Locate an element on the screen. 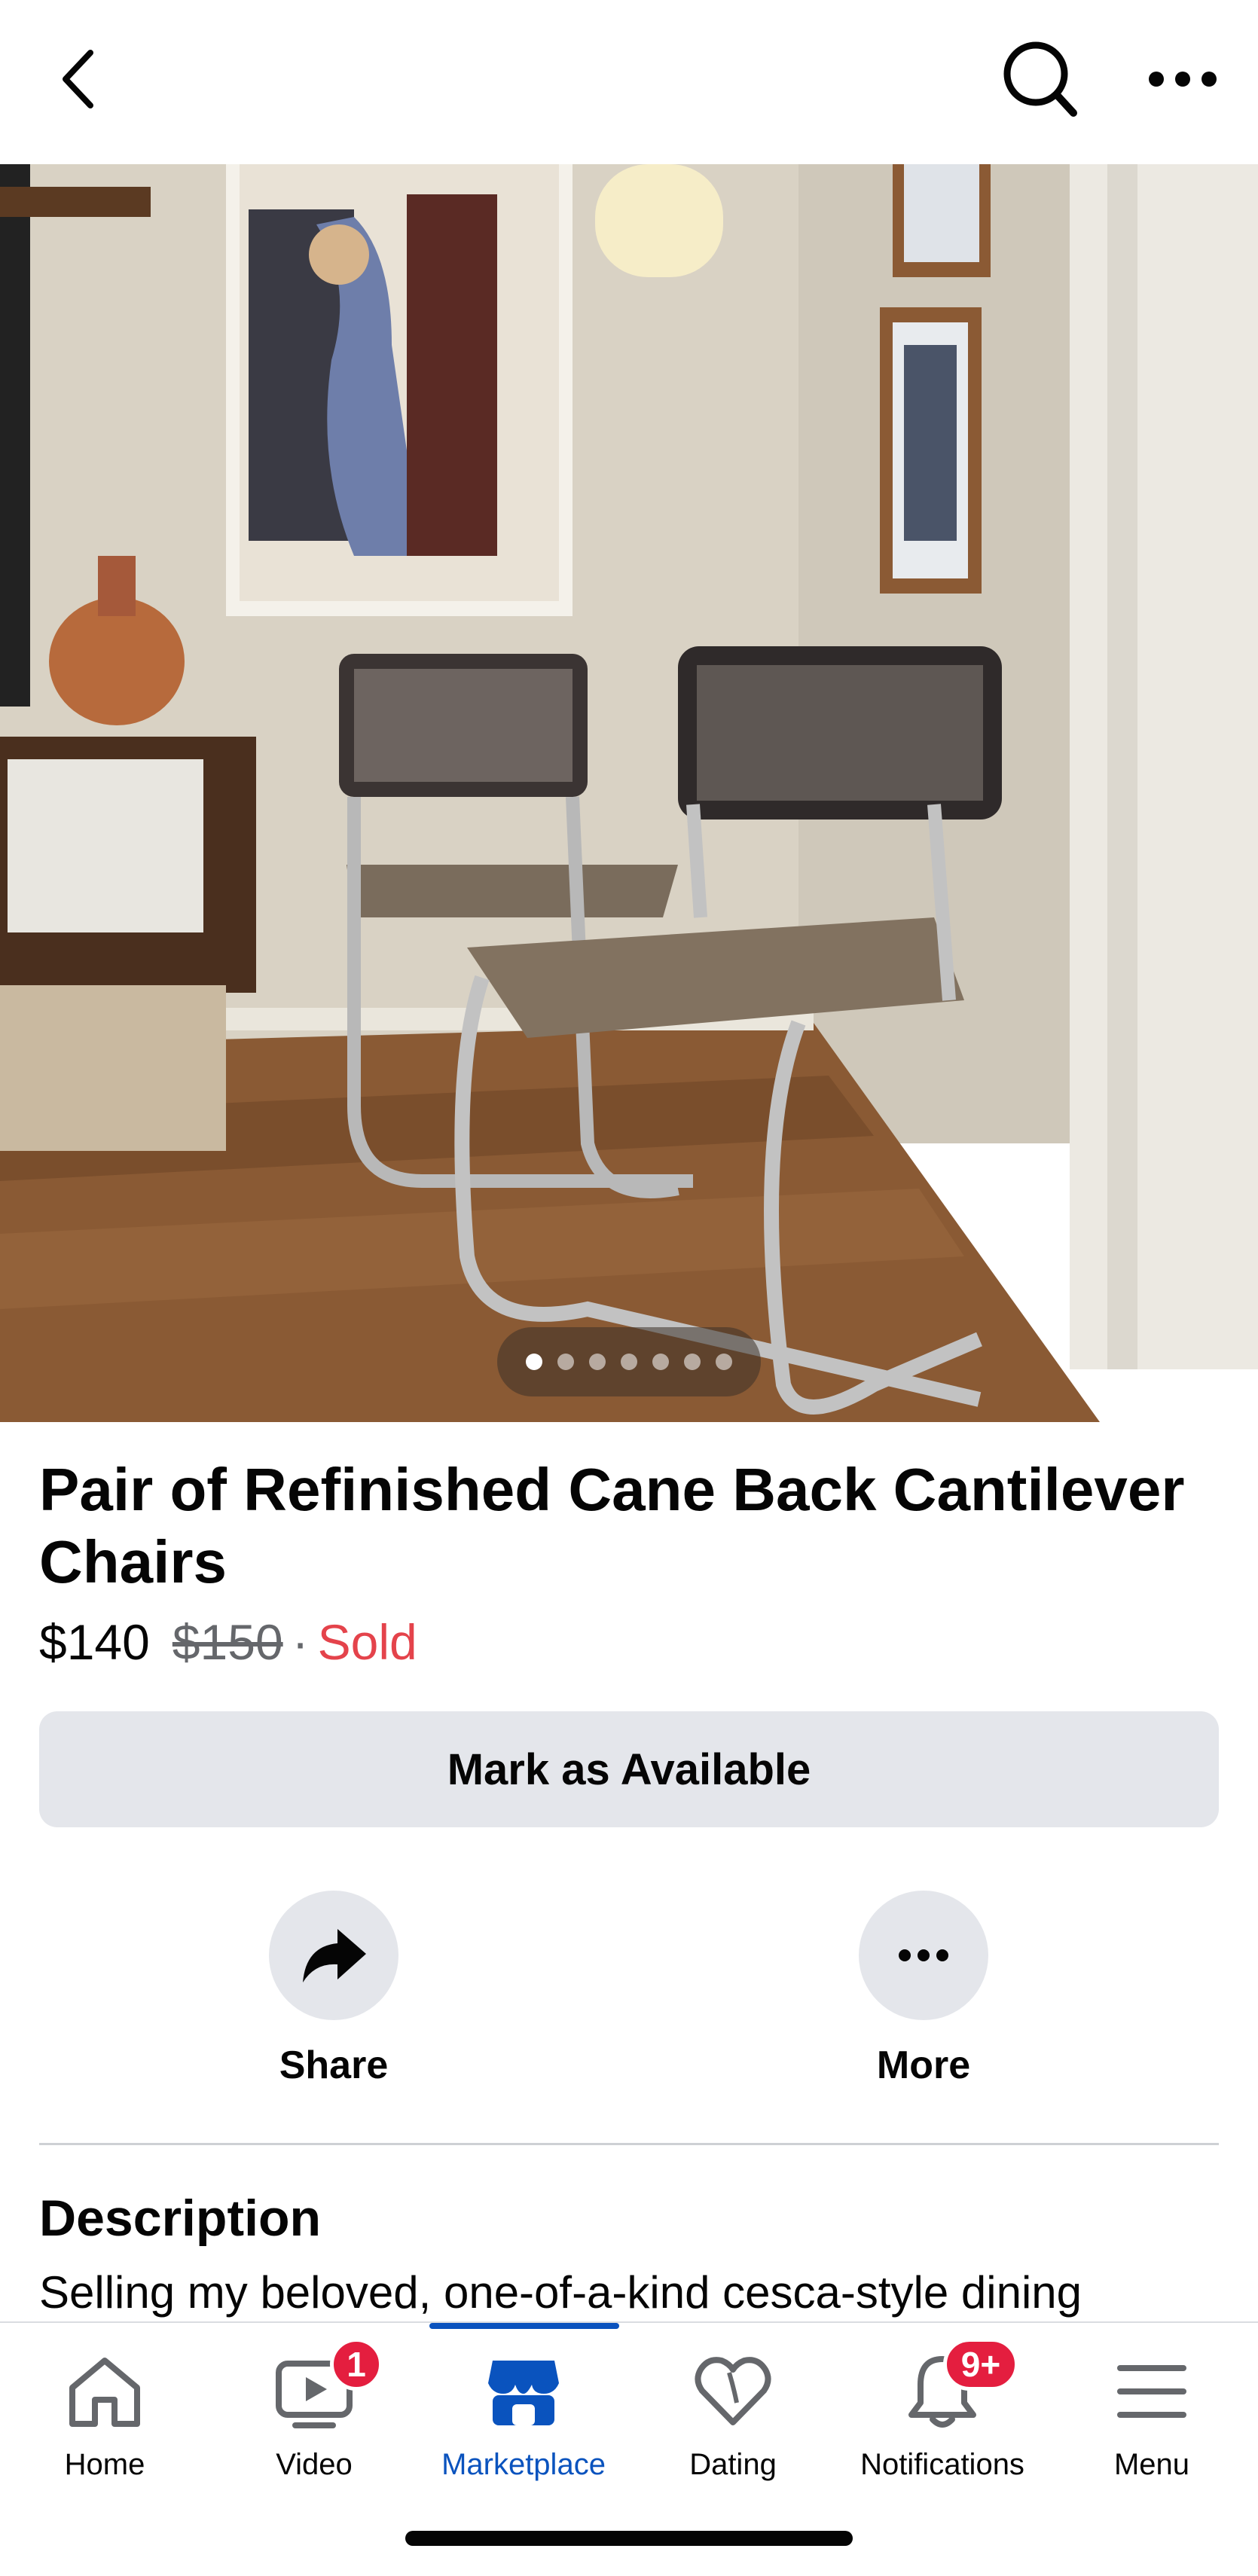 The width and height of the screenshot is (1258, 2576). dating-heart-icon is located at coordinates (733, 2391).